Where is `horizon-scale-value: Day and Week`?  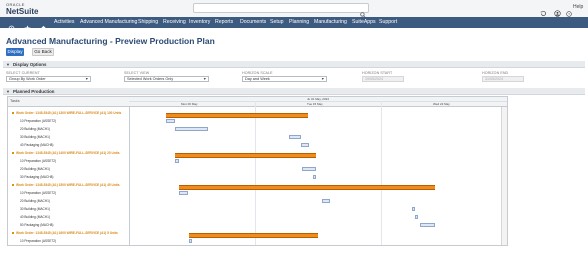 horizon-scale-value: Day and Week is located at coordinates (257, 79).